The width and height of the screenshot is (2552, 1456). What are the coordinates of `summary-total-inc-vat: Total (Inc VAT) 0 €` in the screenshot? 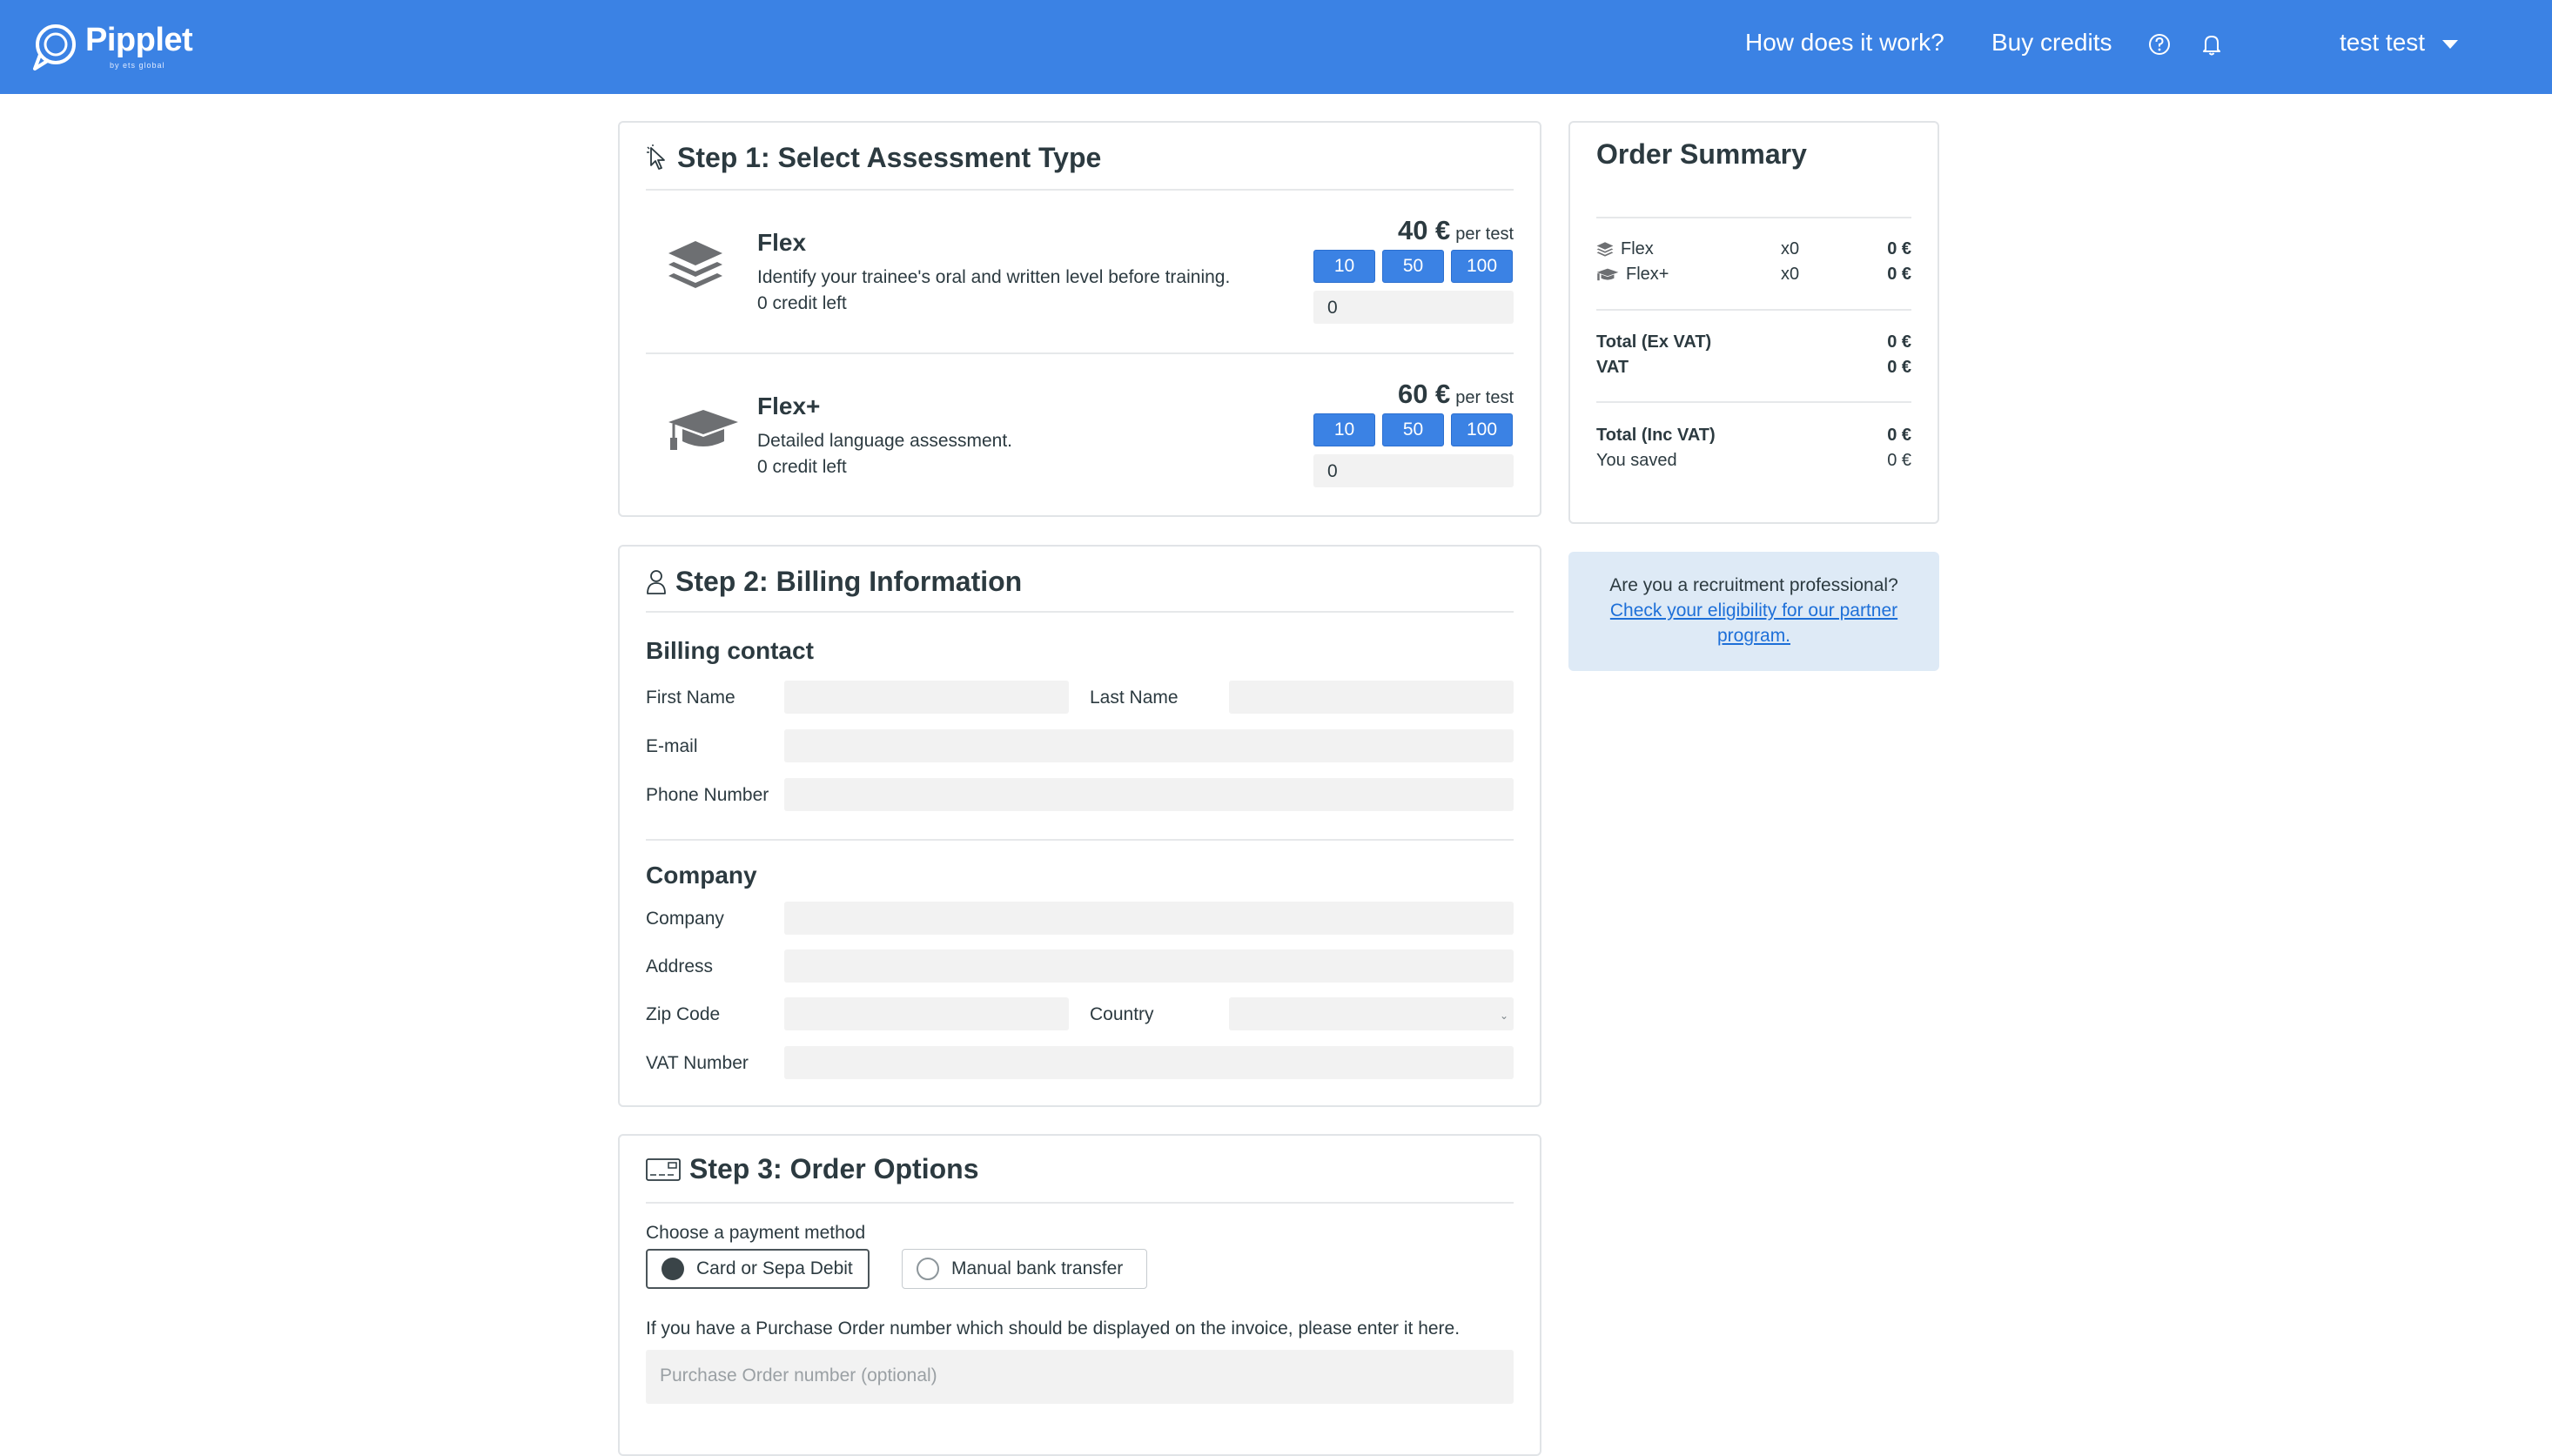 It's located at (1753, 435).